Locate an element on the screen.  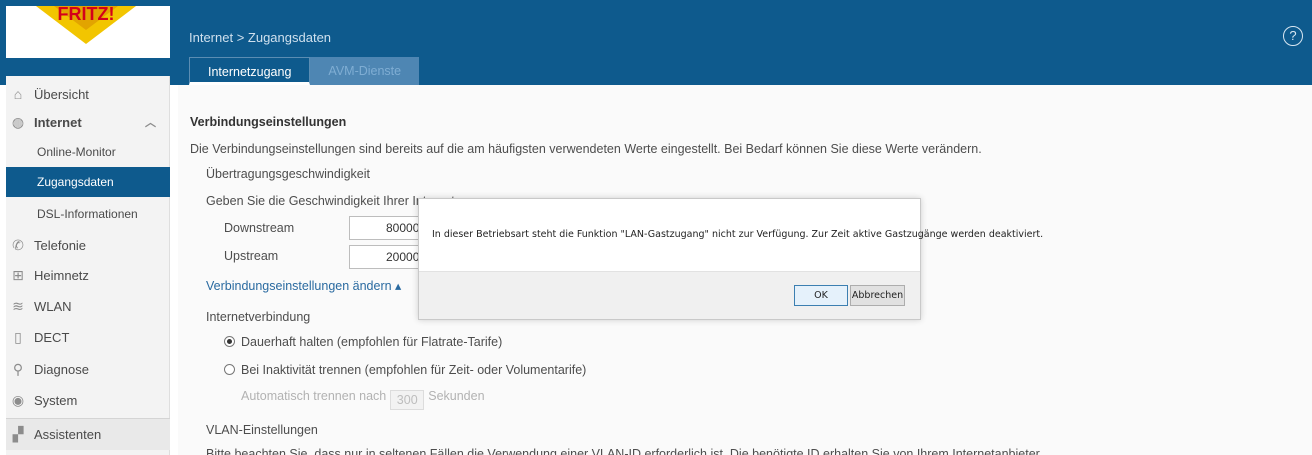
sidebar-item-system: ◉ System is located at coordinates (88, 400).